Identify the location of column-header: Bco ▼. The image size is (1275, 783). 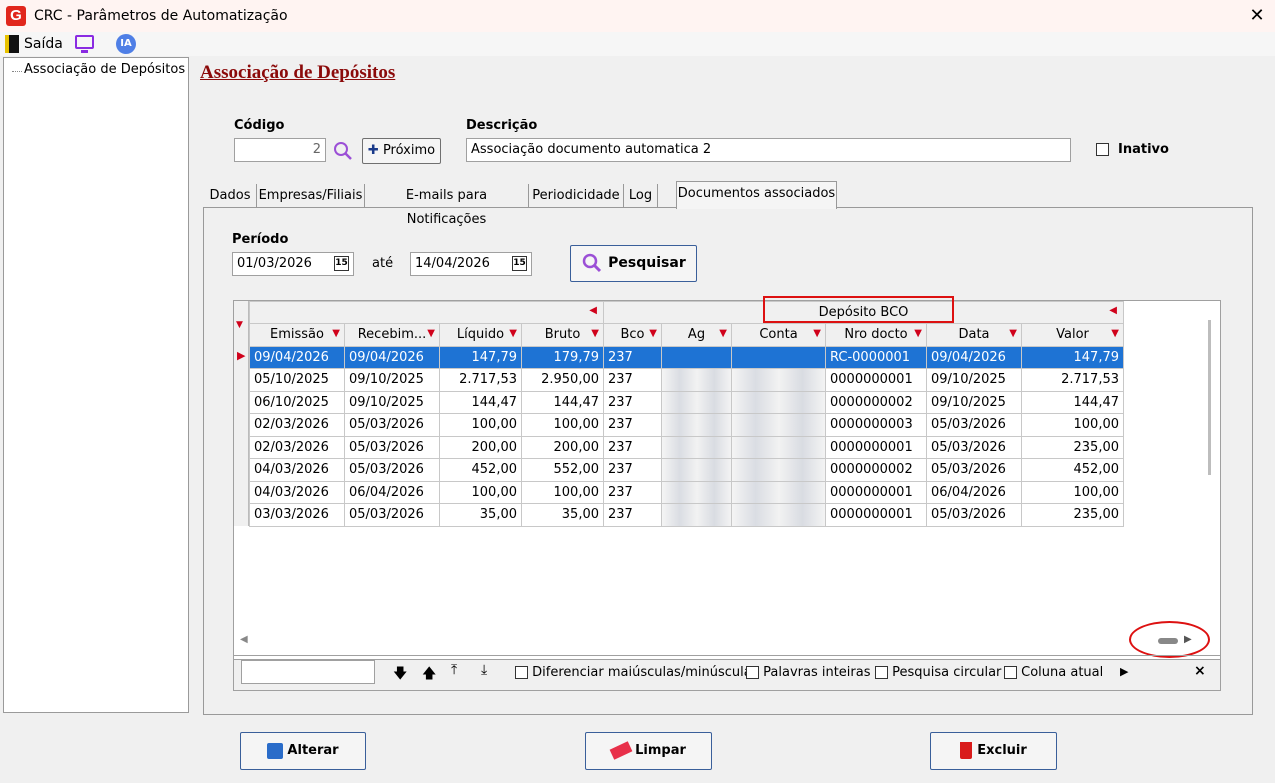
(632, 335).